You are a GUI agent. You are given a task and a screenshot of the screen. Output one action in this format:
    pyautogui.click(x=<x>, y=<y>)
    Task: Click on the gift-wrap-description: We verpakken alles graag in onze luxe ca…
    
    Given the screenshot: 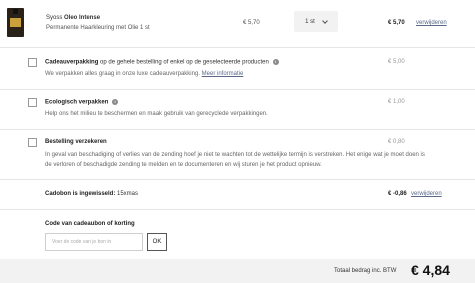 What is the action you would take?
    pyautogui.click(x=144, y=74)
    